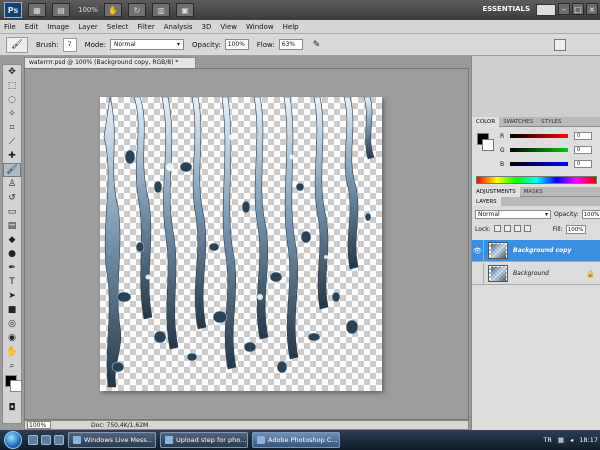 This screenshot has width=600, height=450. I want to click on color-panel: R 0 G 0 B 0, so click(536, 157).